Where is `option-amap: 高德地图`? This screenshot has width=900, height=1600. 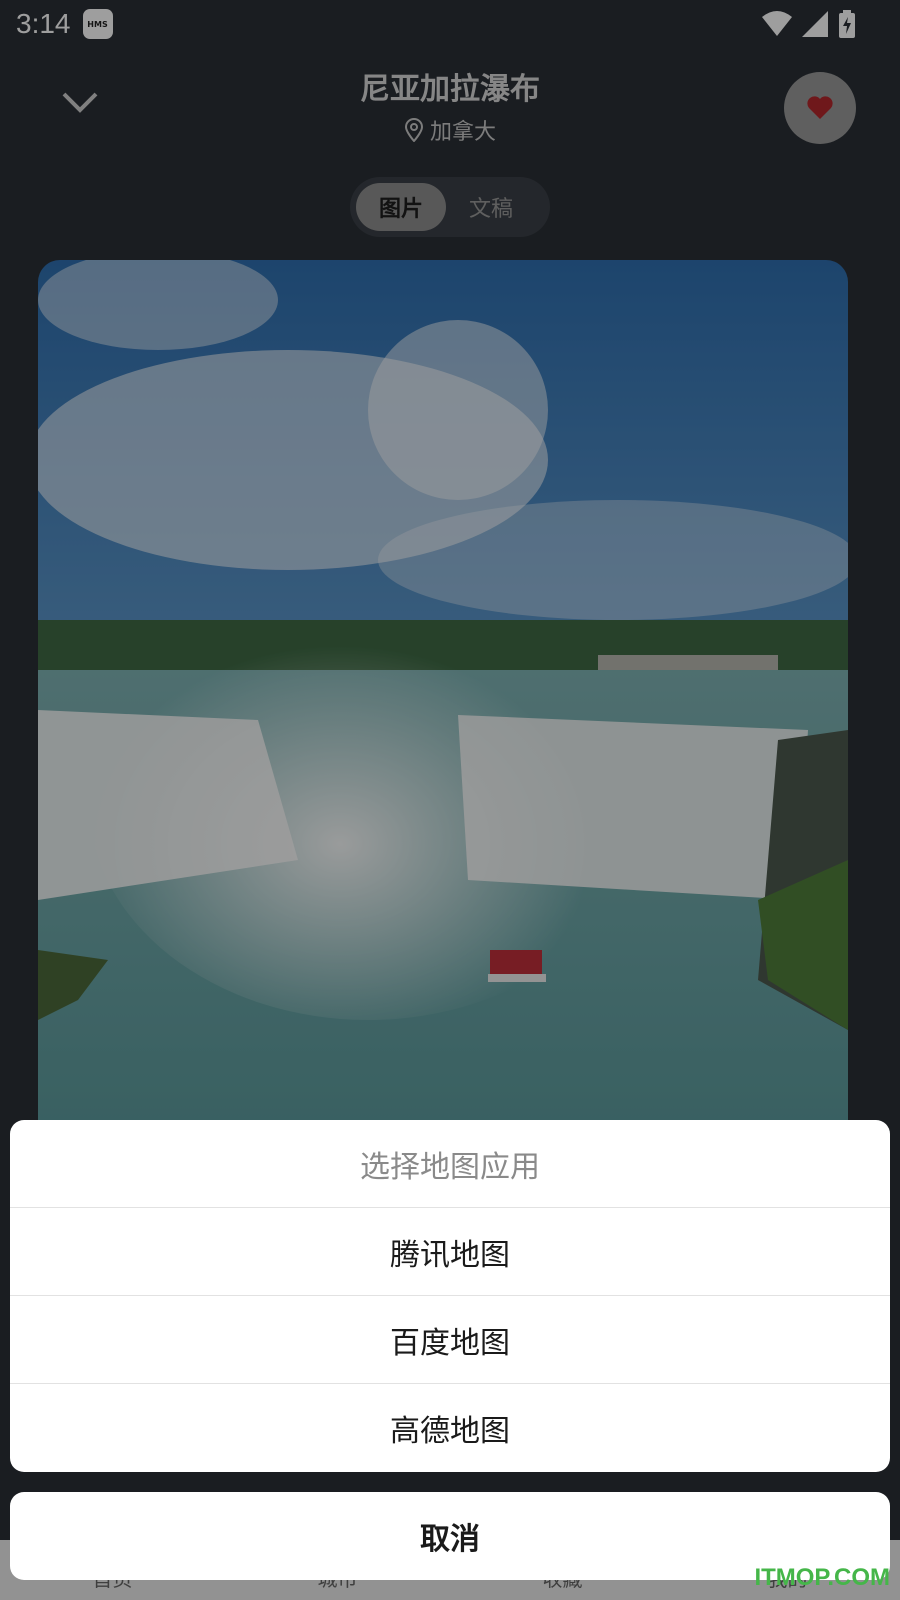
option-amap: 高德地图 is located at coordinates (450, 1428).